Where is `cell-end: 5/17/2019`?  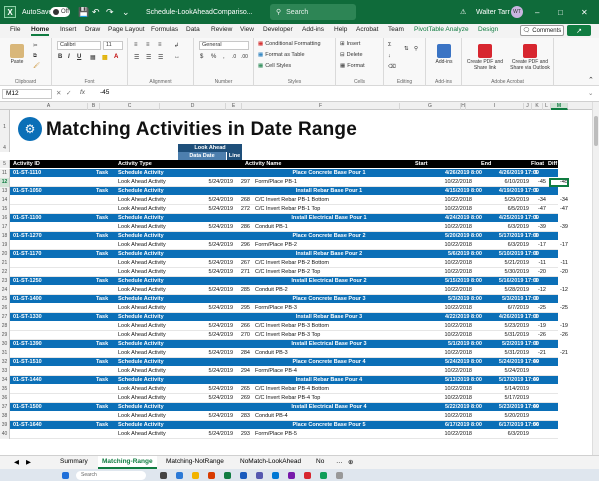 cell-end: 5/17/2019 is located at coordinates (495, 398).